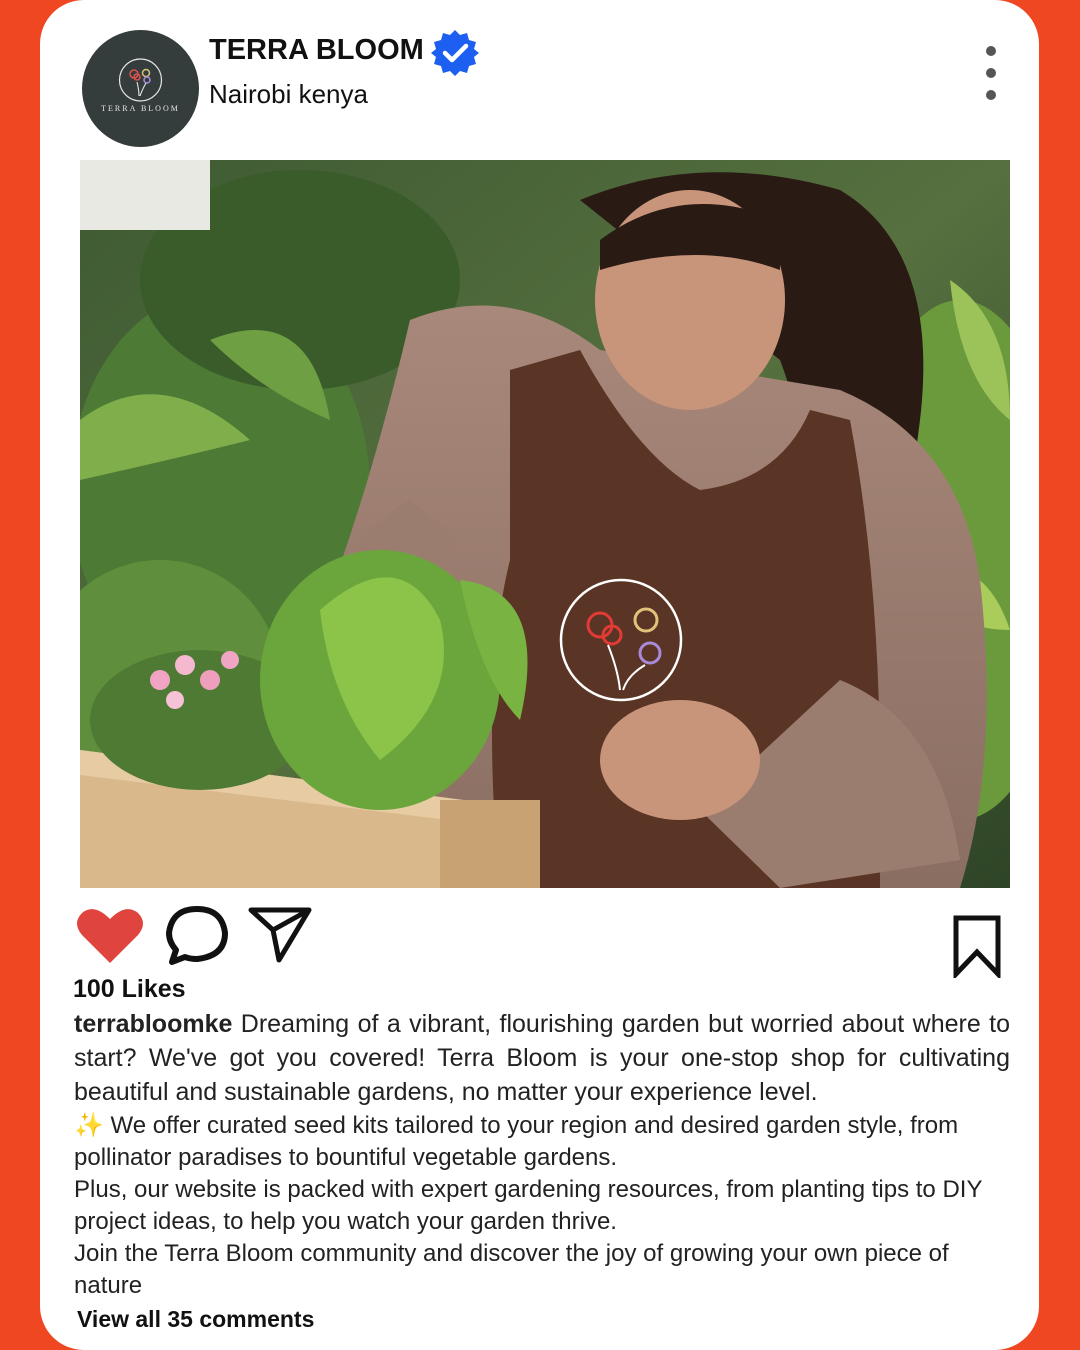  What do you see at coordinates (140, 80) in the screenshot?
I see `flower-logo-icon` at bounding box center [140, 80].